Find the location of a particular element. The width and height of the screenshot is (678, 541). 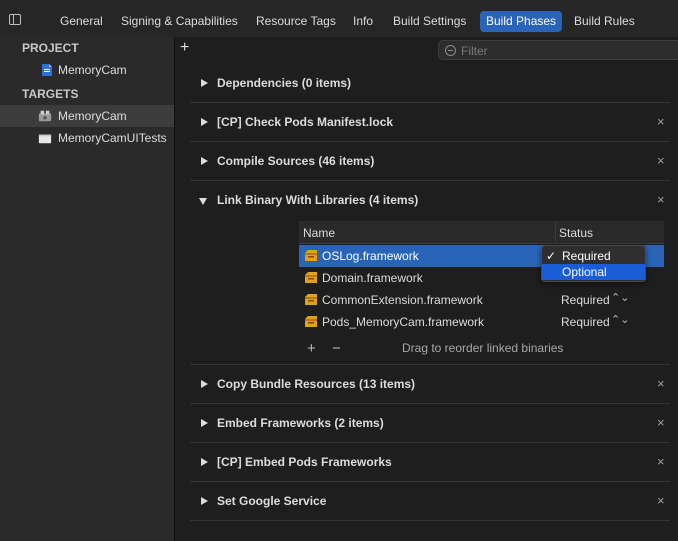

targets-section-header: TARGETS is located at coordinates (50, 94).